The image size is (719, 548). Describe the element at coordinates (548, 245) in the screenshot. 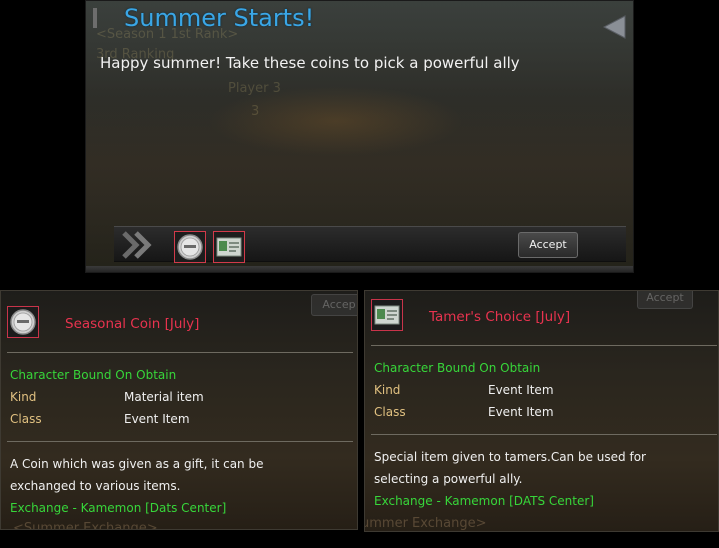

I see `accept-button: Accept` at that location.